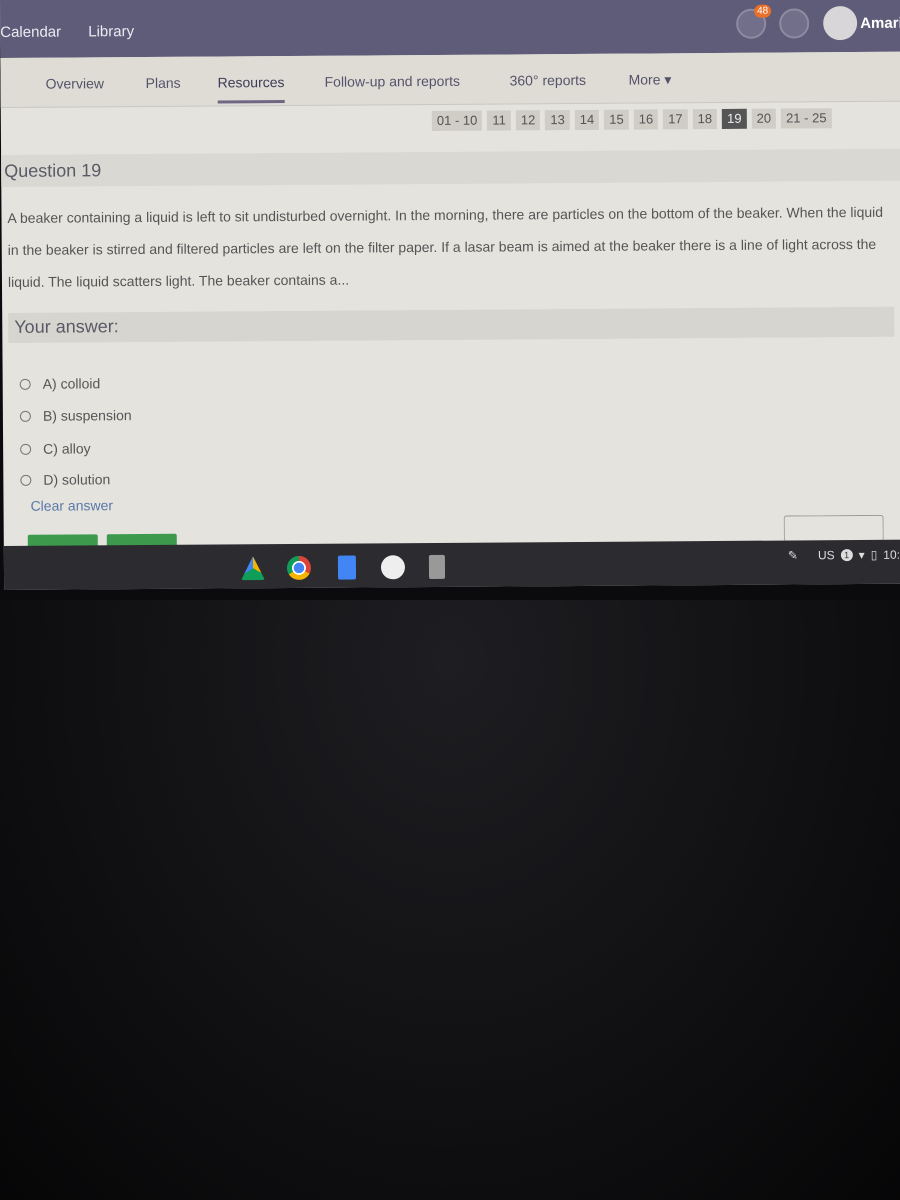 The image size is (900, 1200). What do you see at coordinates (528, 120) in the screenshot?
I see `page-button: 12` at bounding box center [528, 120].